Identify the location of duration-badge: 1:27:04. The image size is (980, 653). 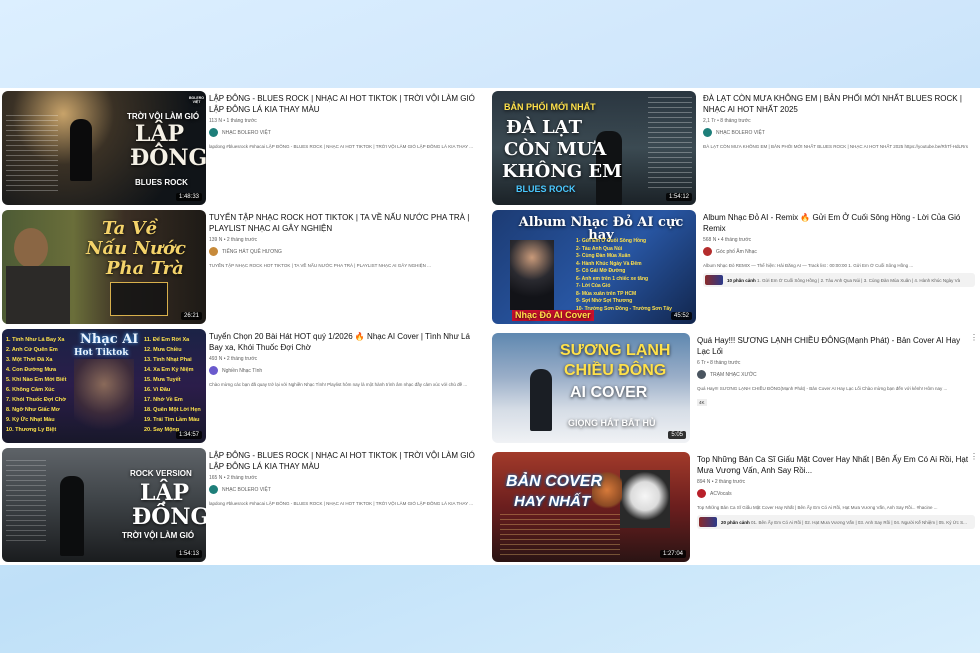
(672, 554).